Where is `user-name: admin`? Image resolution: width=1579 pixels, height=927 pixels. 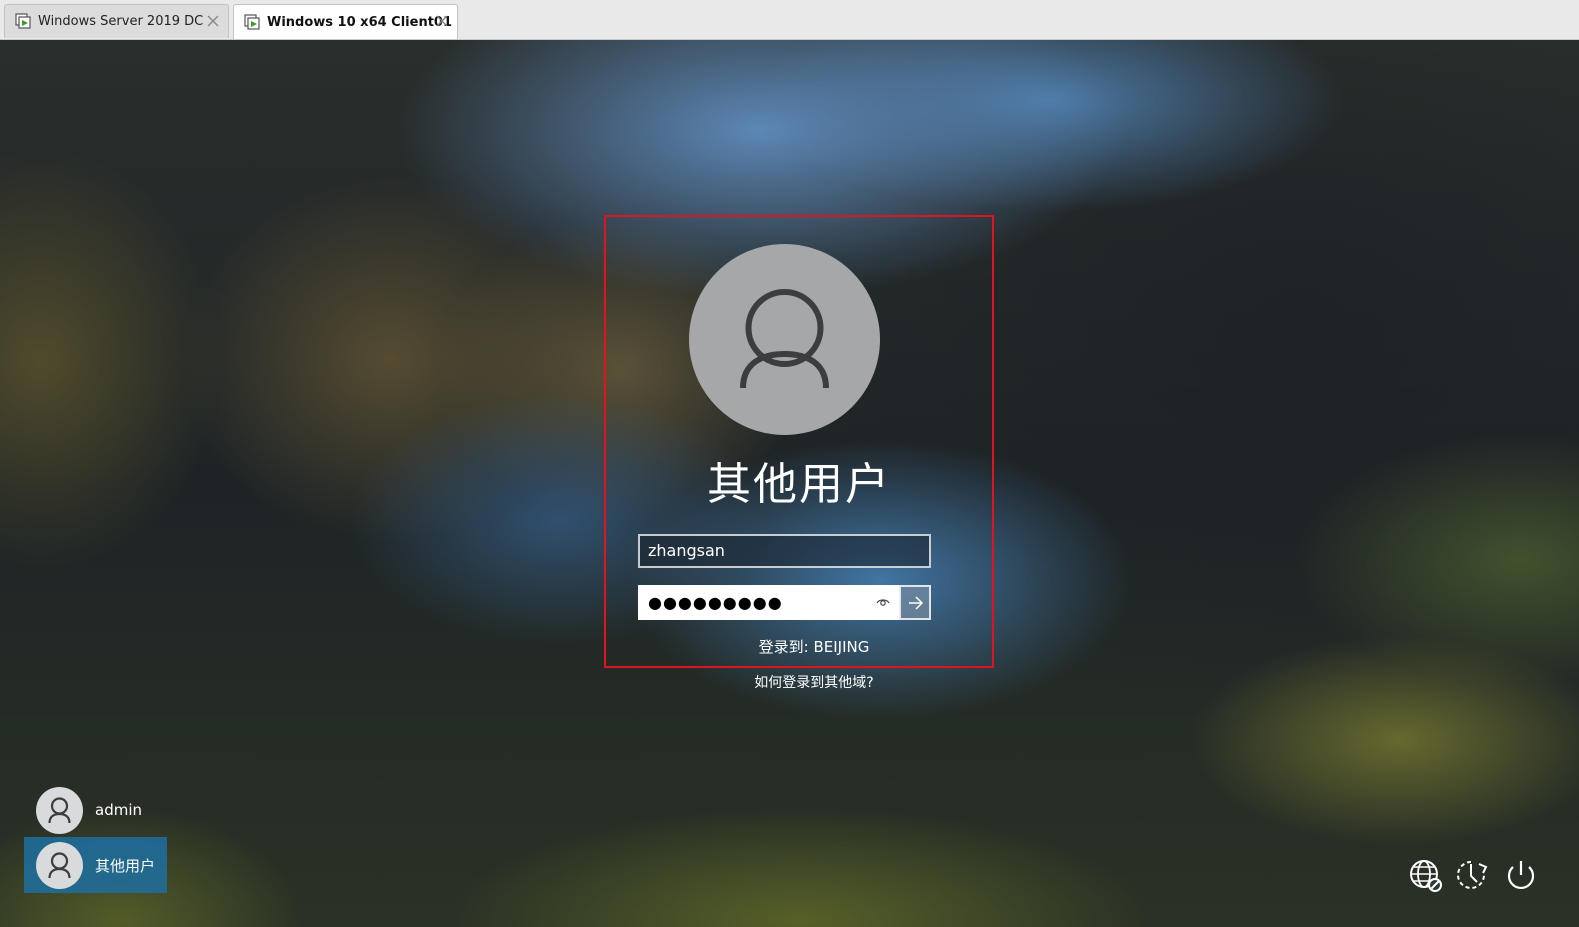
user-name: admin is located at coordinates (118, 810).